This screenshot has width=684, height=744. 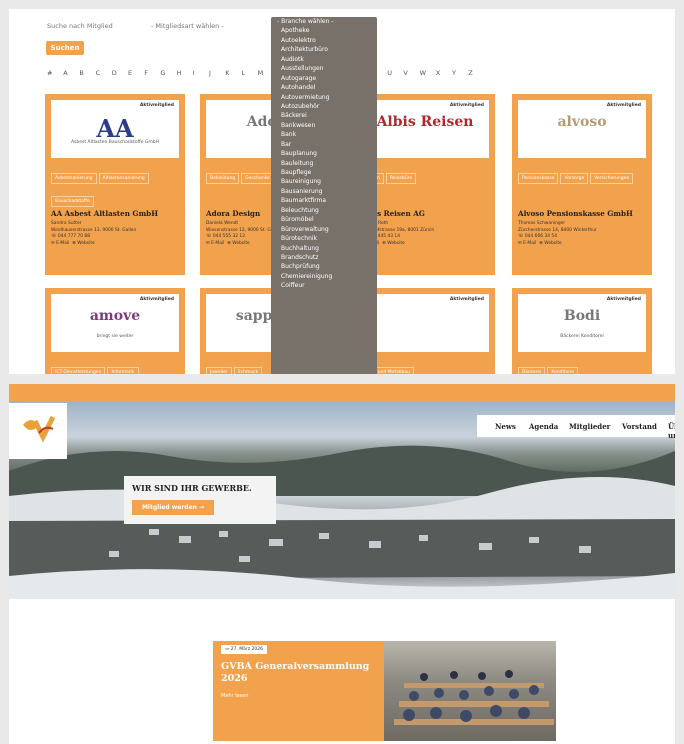 What do you see at coordinates (123, 178) in the screenshot?
I see `branch-tag: Altlastensanierung` at bounding box center [123, 178].